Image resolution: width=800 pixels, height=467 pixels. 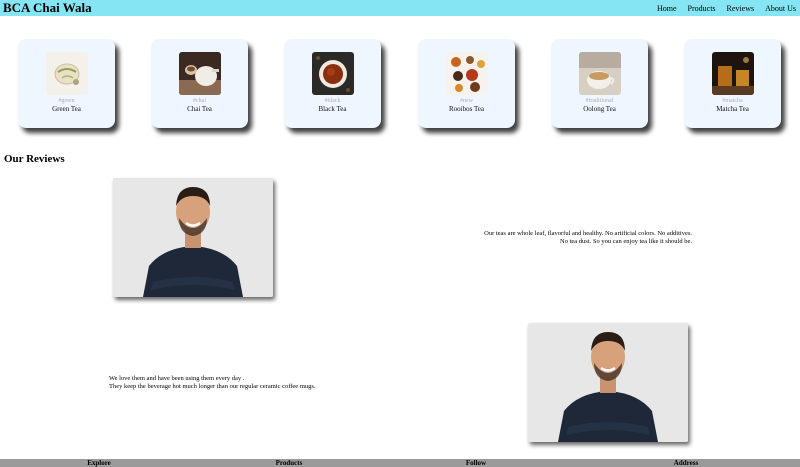 What do you see at coordinates (726, 8) in the screenshot?
I see `nav-links: Home Products Reviews About Us` at bounding box center [726, 8].